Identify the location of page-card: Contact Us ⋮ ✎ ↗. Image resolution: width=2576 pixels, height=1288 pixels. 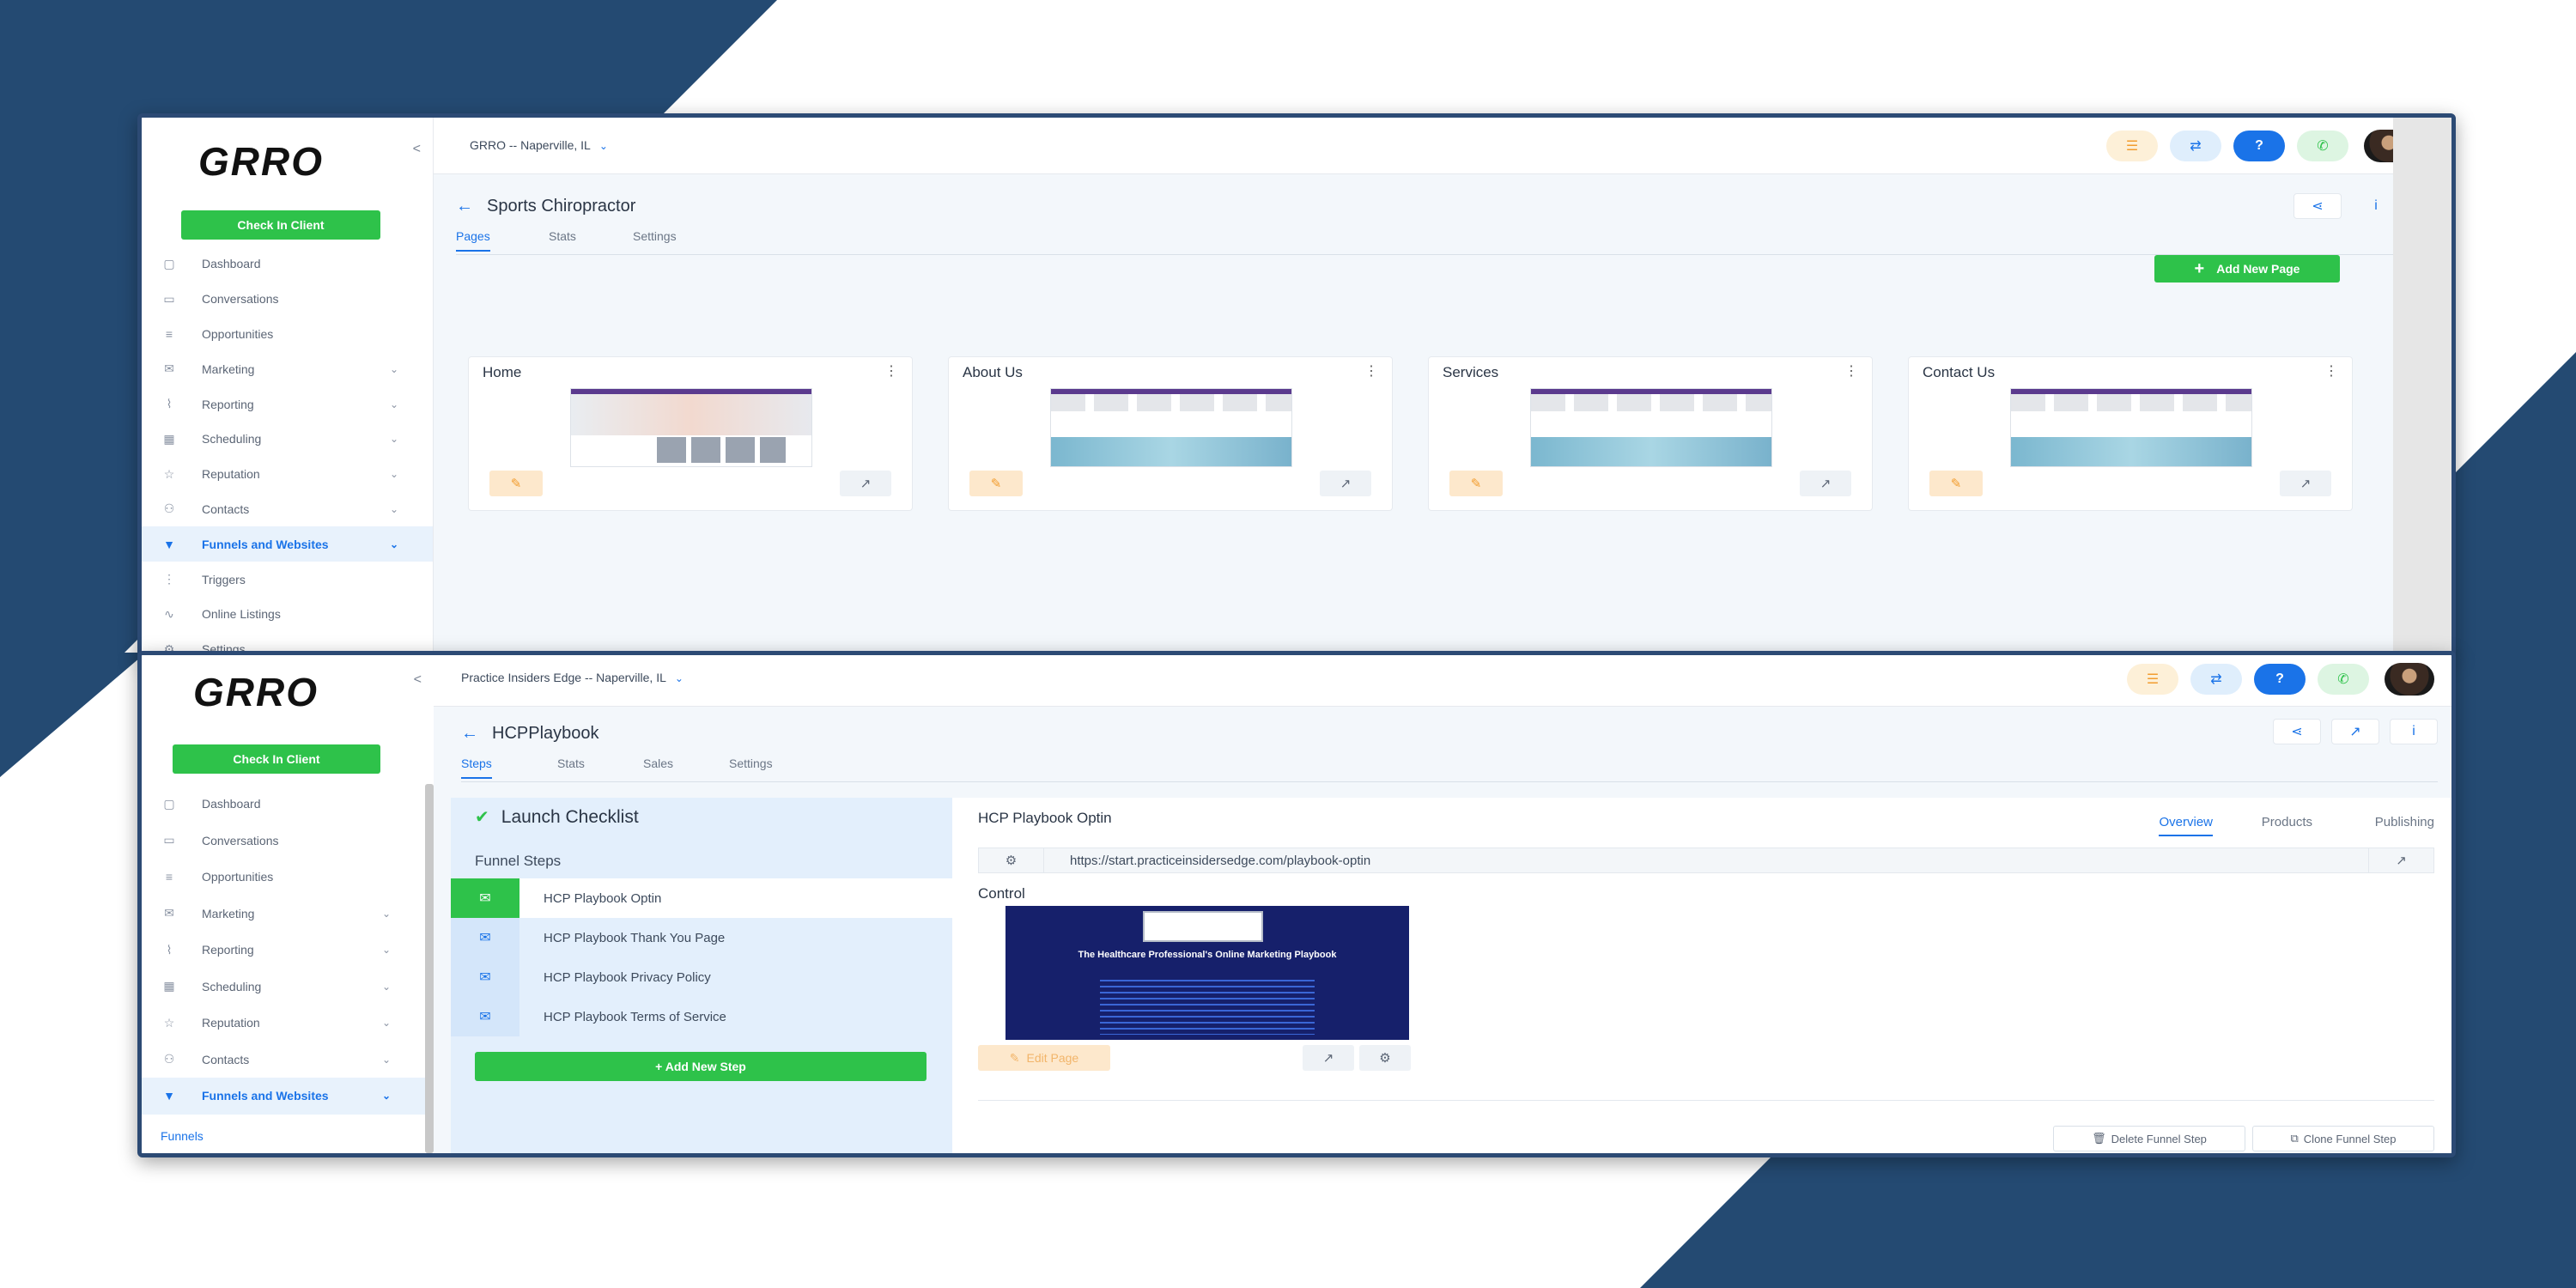
(2130, 433).